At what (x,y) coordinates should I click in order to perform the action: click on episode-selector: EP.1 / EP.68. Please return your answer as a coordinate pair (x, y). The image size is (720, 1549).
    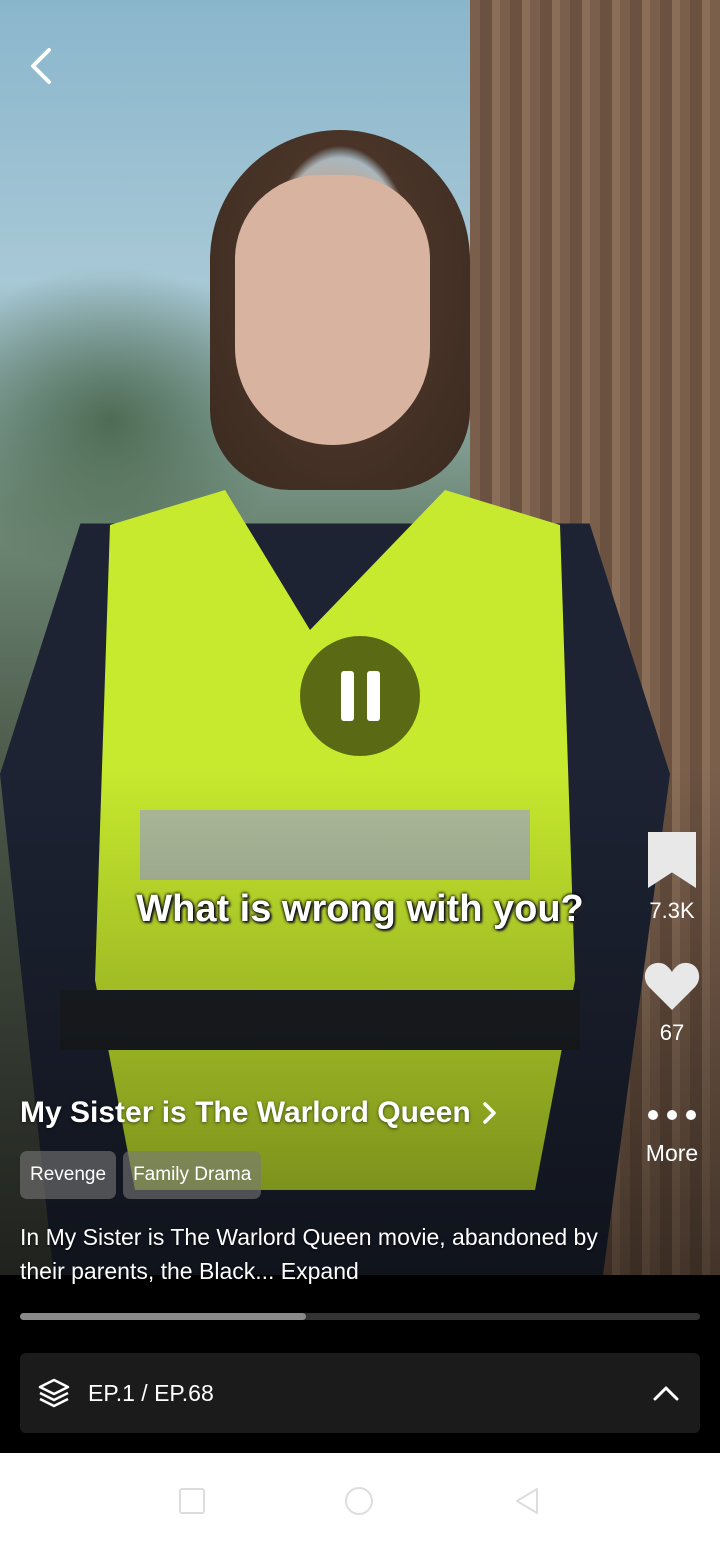
    Looking at the image, I should click on (360, 1393).